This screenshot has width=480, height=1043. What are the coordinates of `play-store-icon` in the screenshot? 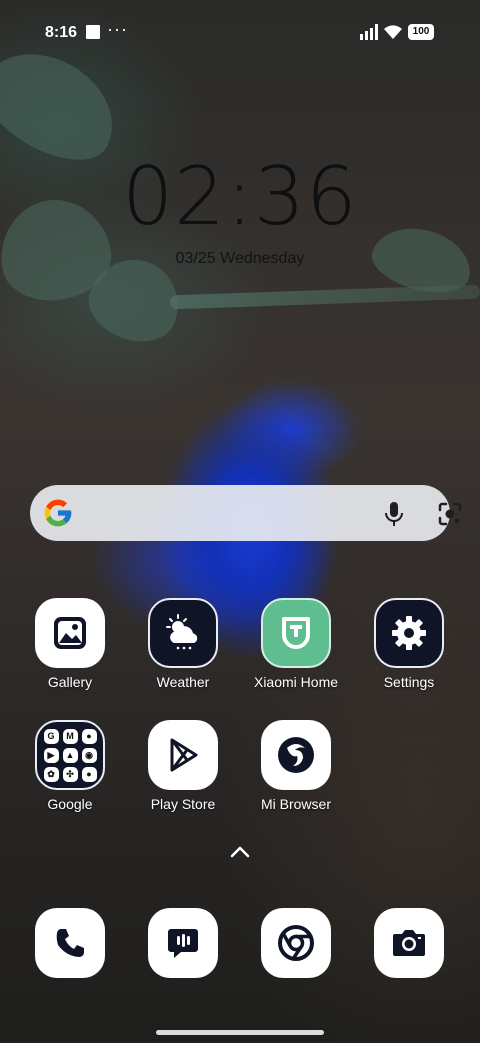 It's located at (183, 755).